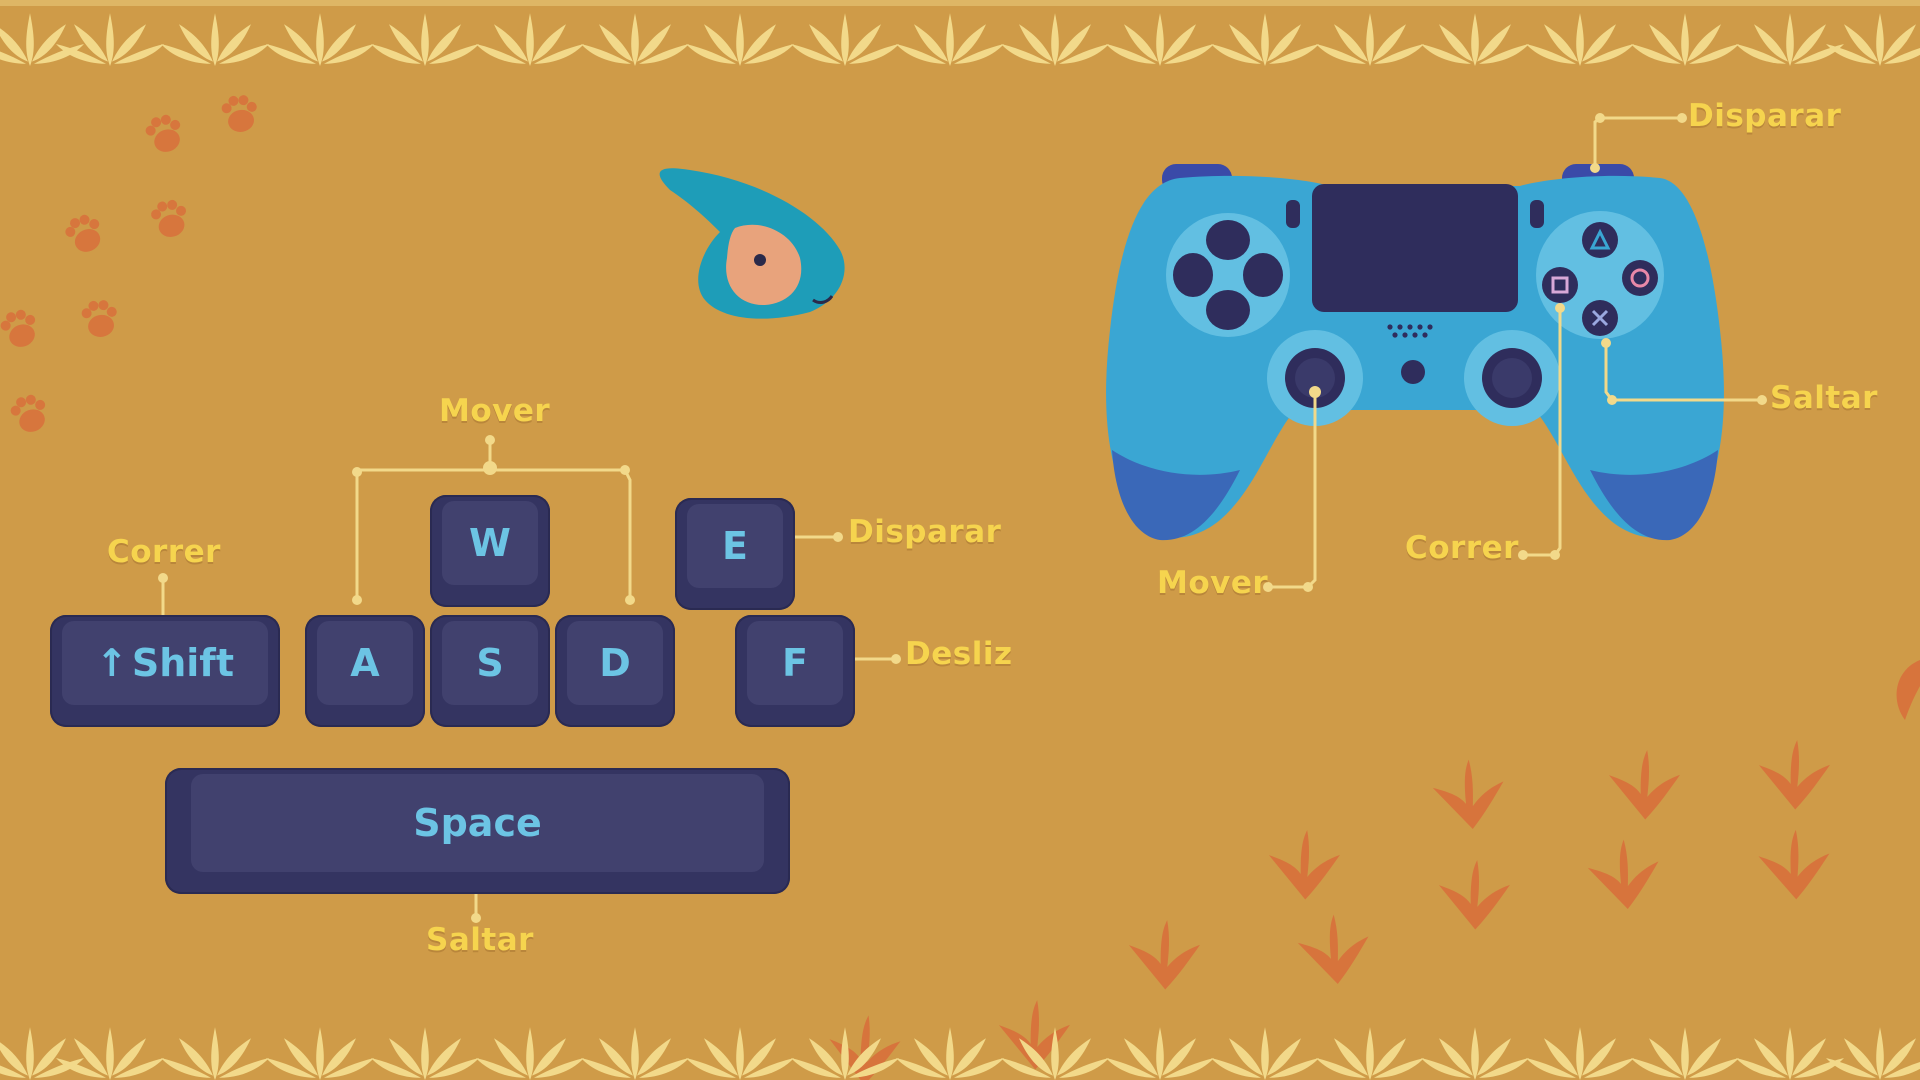 Image resolution: width=1920 pixels, height=1080 pixels. Describe the element at coordinates (1515, 352) in the screenshot. I see `gamepad-connectors` at that location.